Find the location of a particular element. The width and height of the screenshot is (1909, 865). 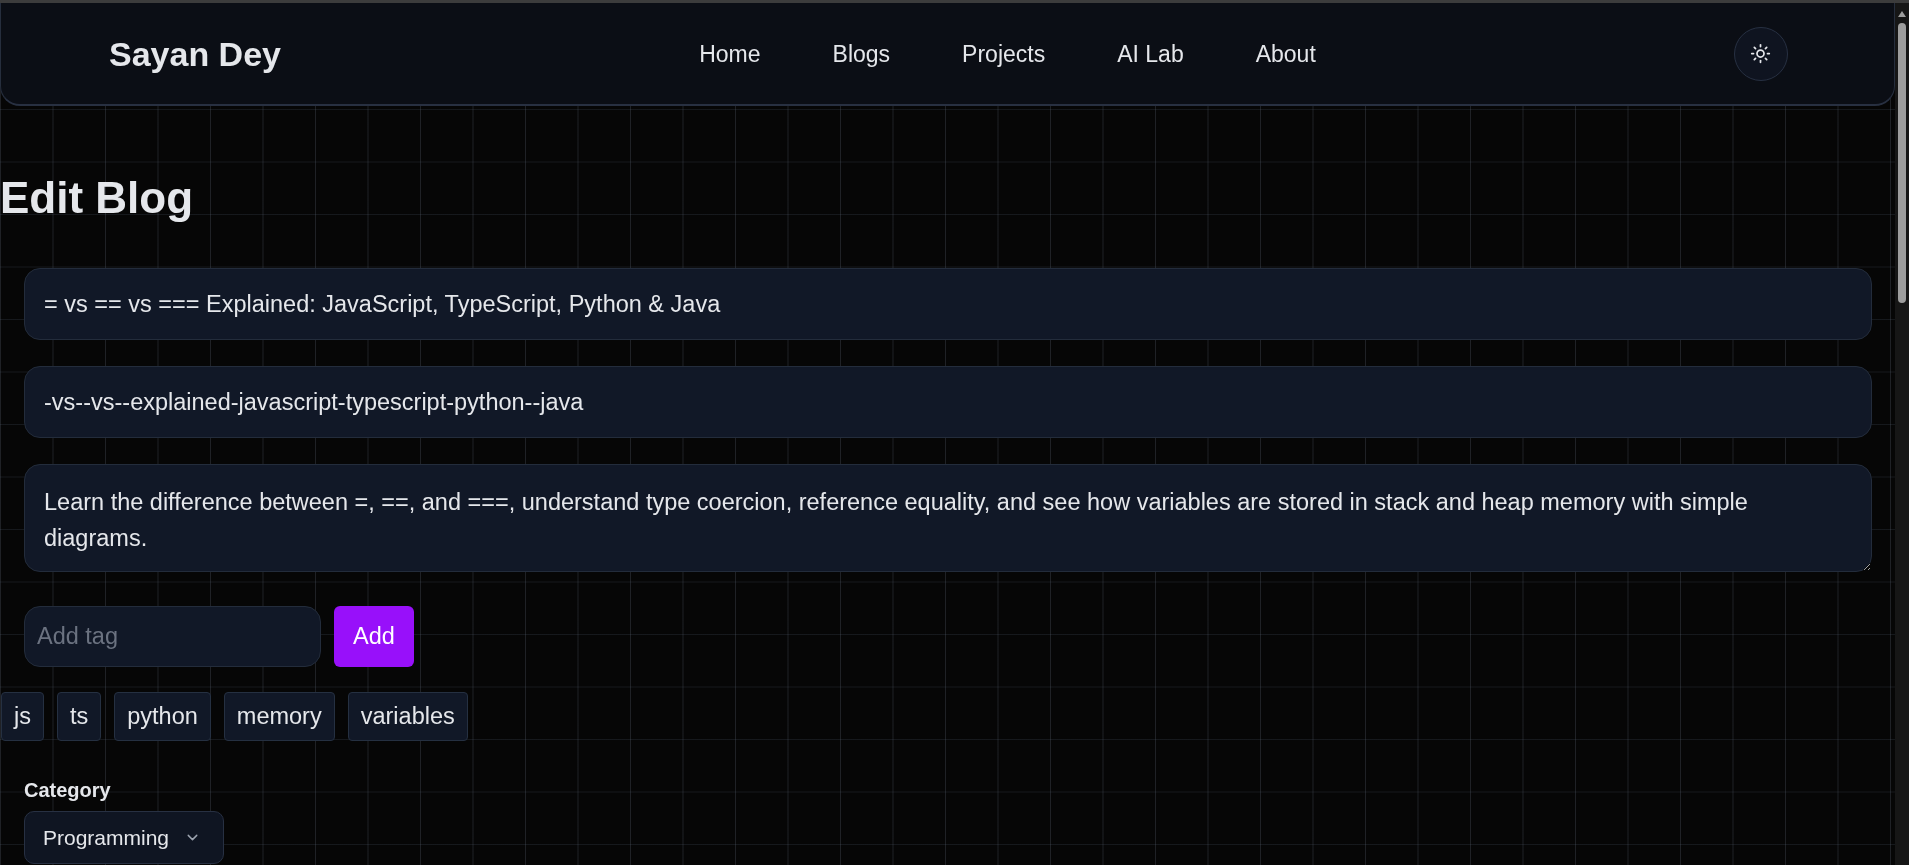

scrollbar is located at coordinates (1902, 434).